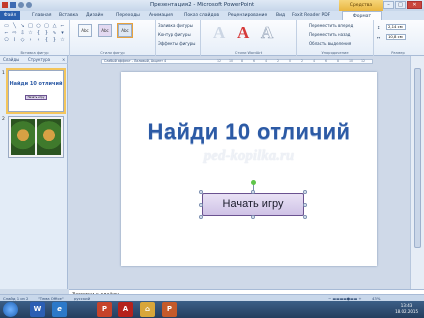  What do you see at coordinates (38, 40) in the screenshot?
I see `lt-shape-icon: ‹` at bounding box center [38, 40].